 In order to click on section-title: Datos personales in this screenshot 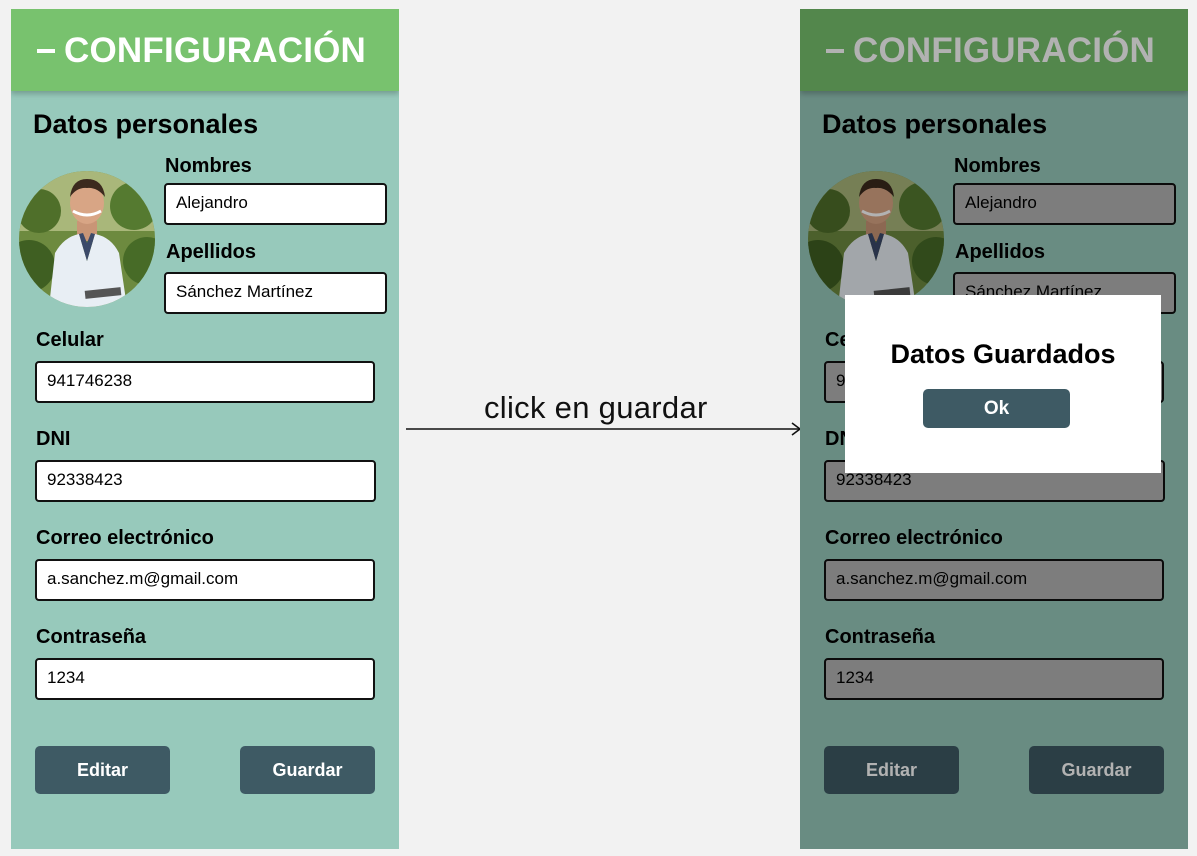, I will do `click(146, 124)`.